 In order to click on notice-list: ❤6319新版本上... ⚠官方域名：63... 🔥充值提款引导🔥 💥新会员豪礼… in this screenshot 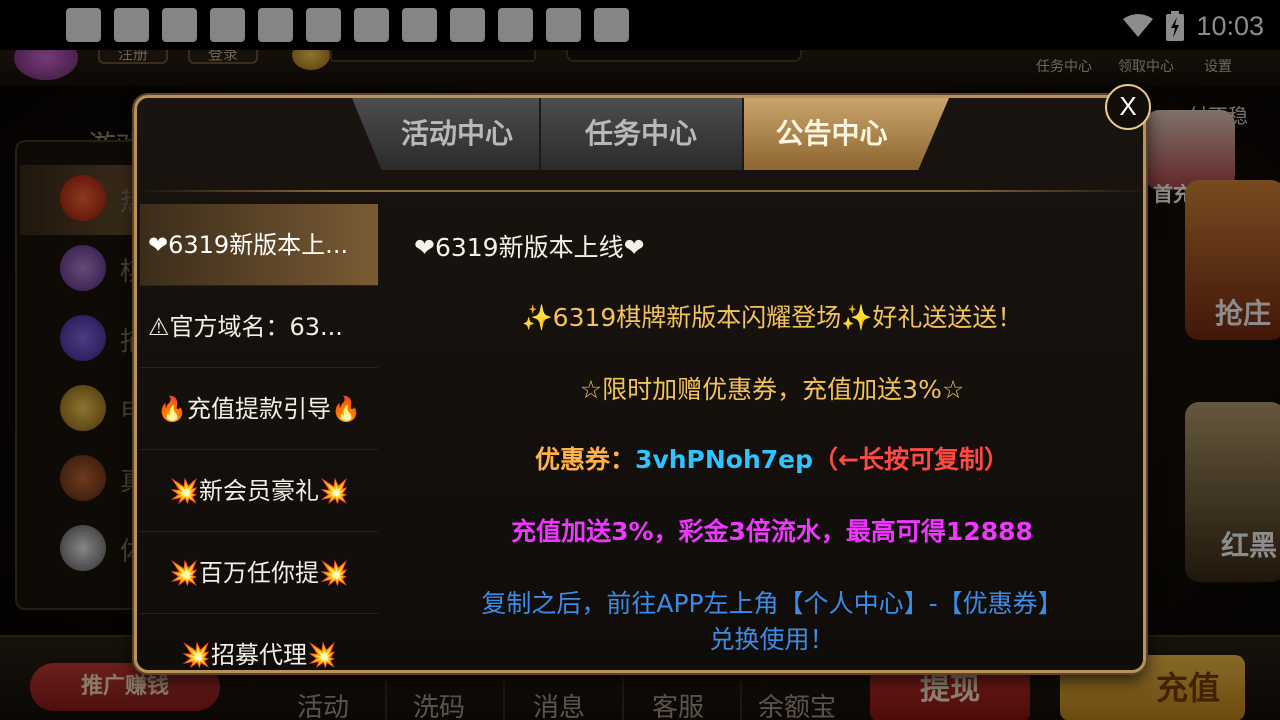, I will do `click(259, 437)`.